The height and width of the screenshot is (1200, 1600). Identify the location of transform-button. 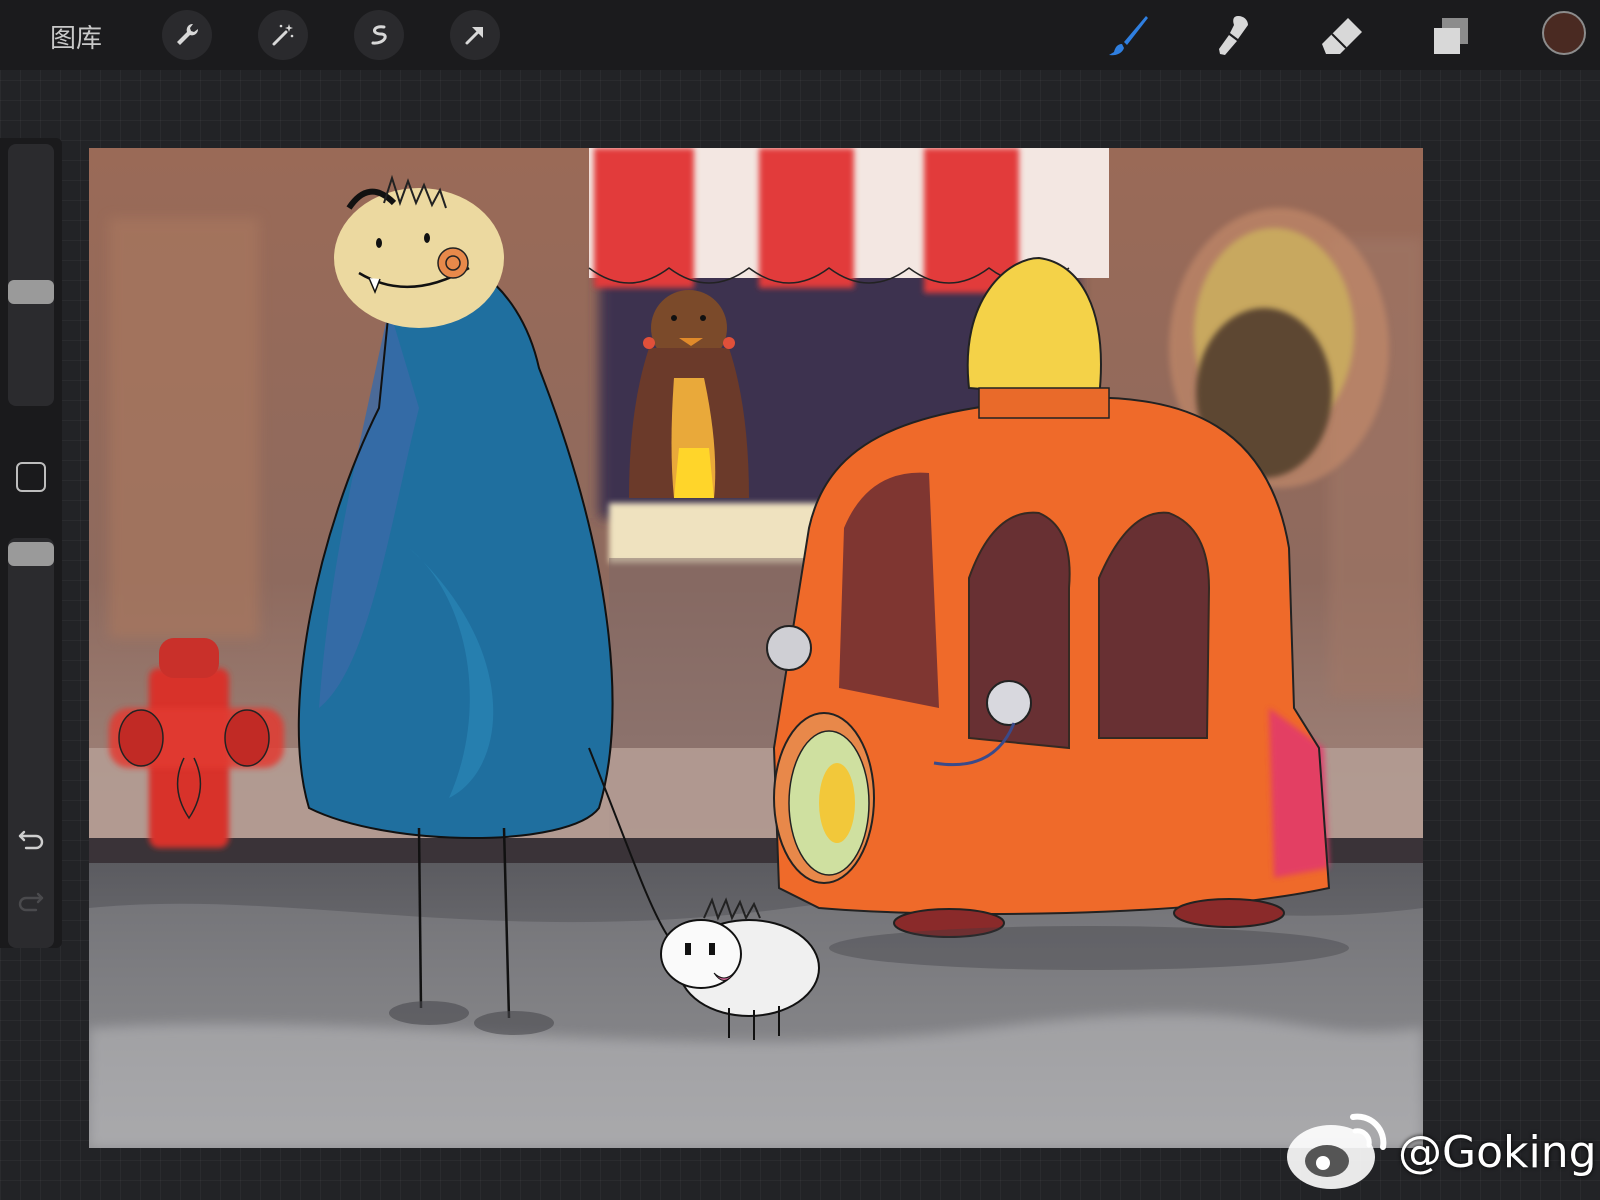
(475, 35).